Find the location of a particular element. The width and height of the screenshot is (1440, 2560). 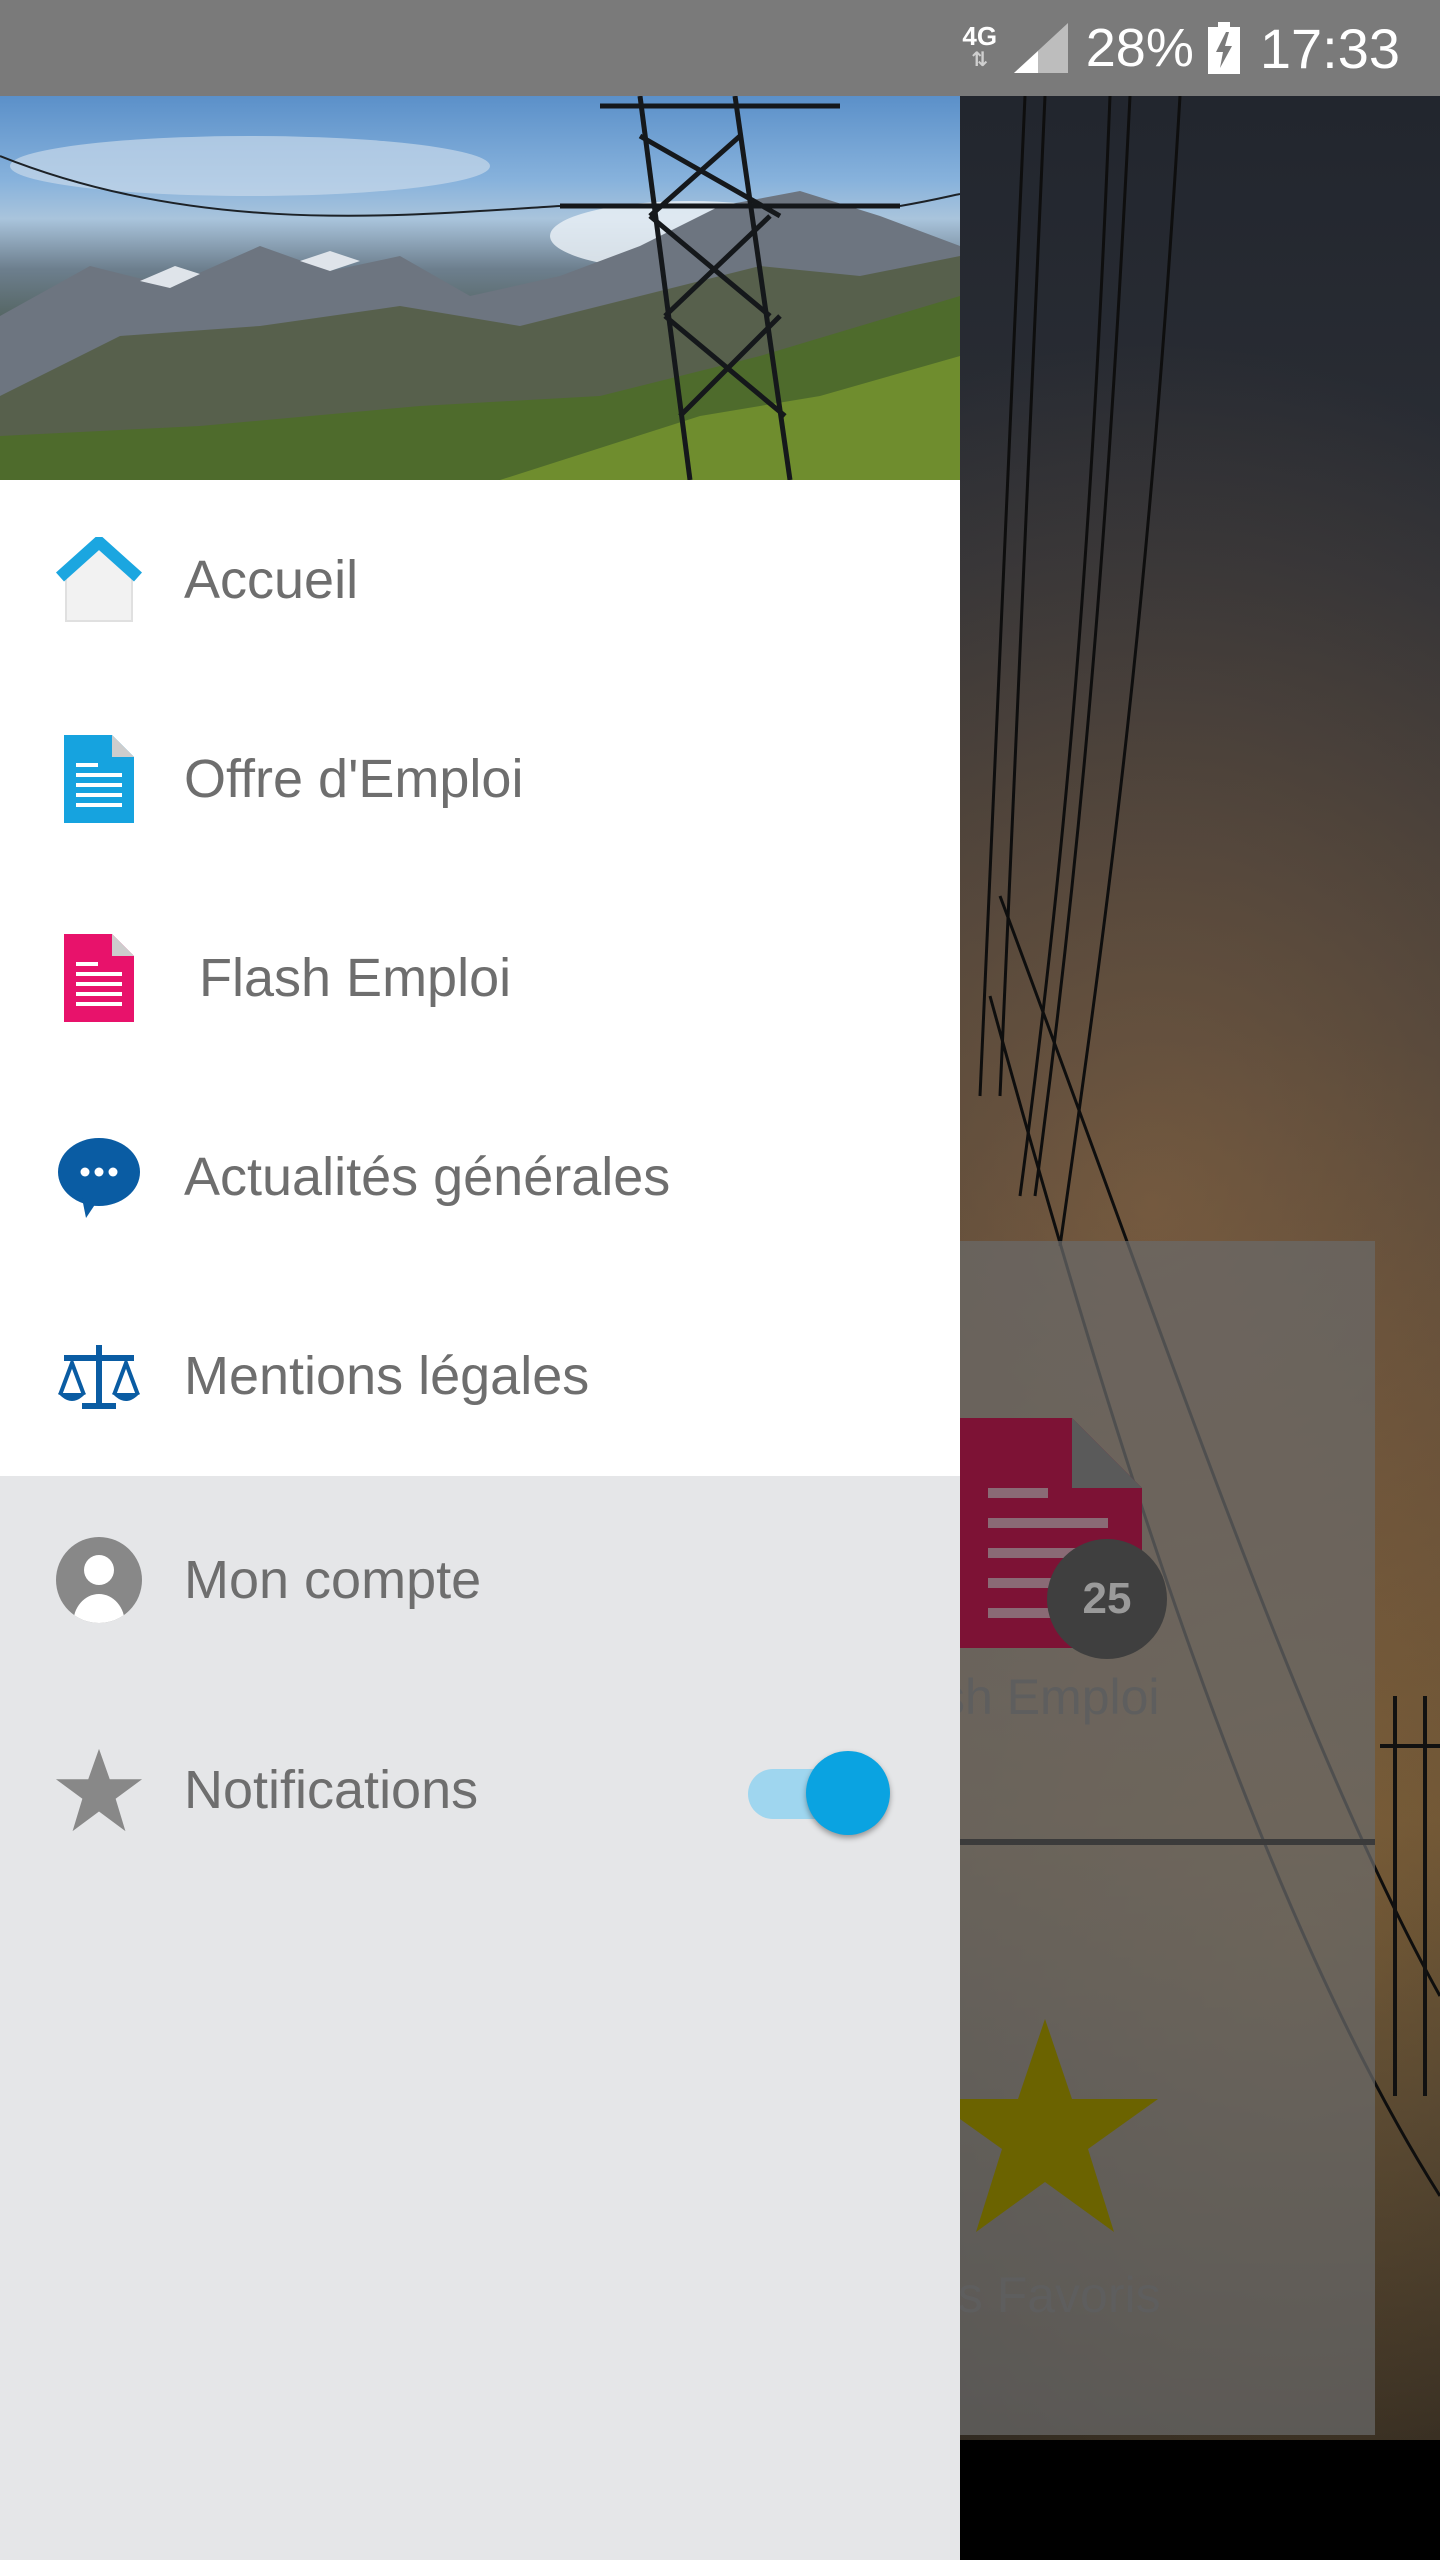

network-4g-icon: 4G ⇅ is located at coordinates (980, 46).